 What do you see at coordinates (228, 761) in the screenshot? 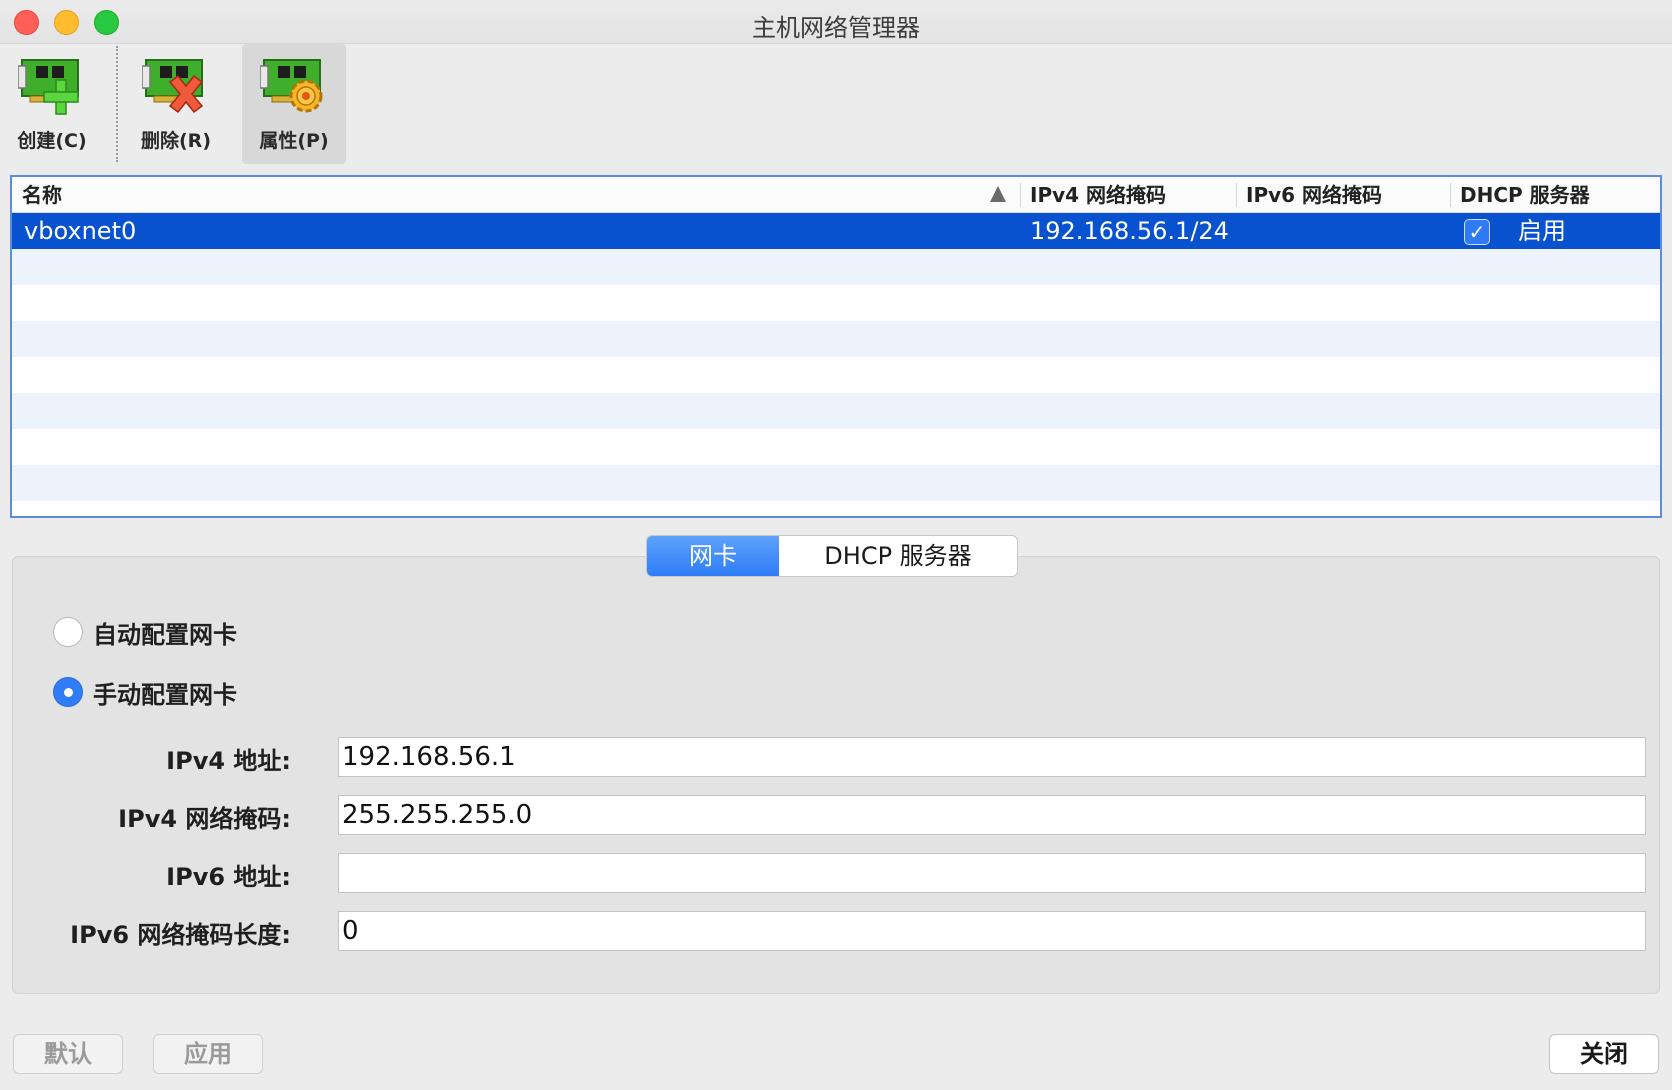
I see `ipv4-address-label: IPv4 地址:` at bounding box center [228, 761].